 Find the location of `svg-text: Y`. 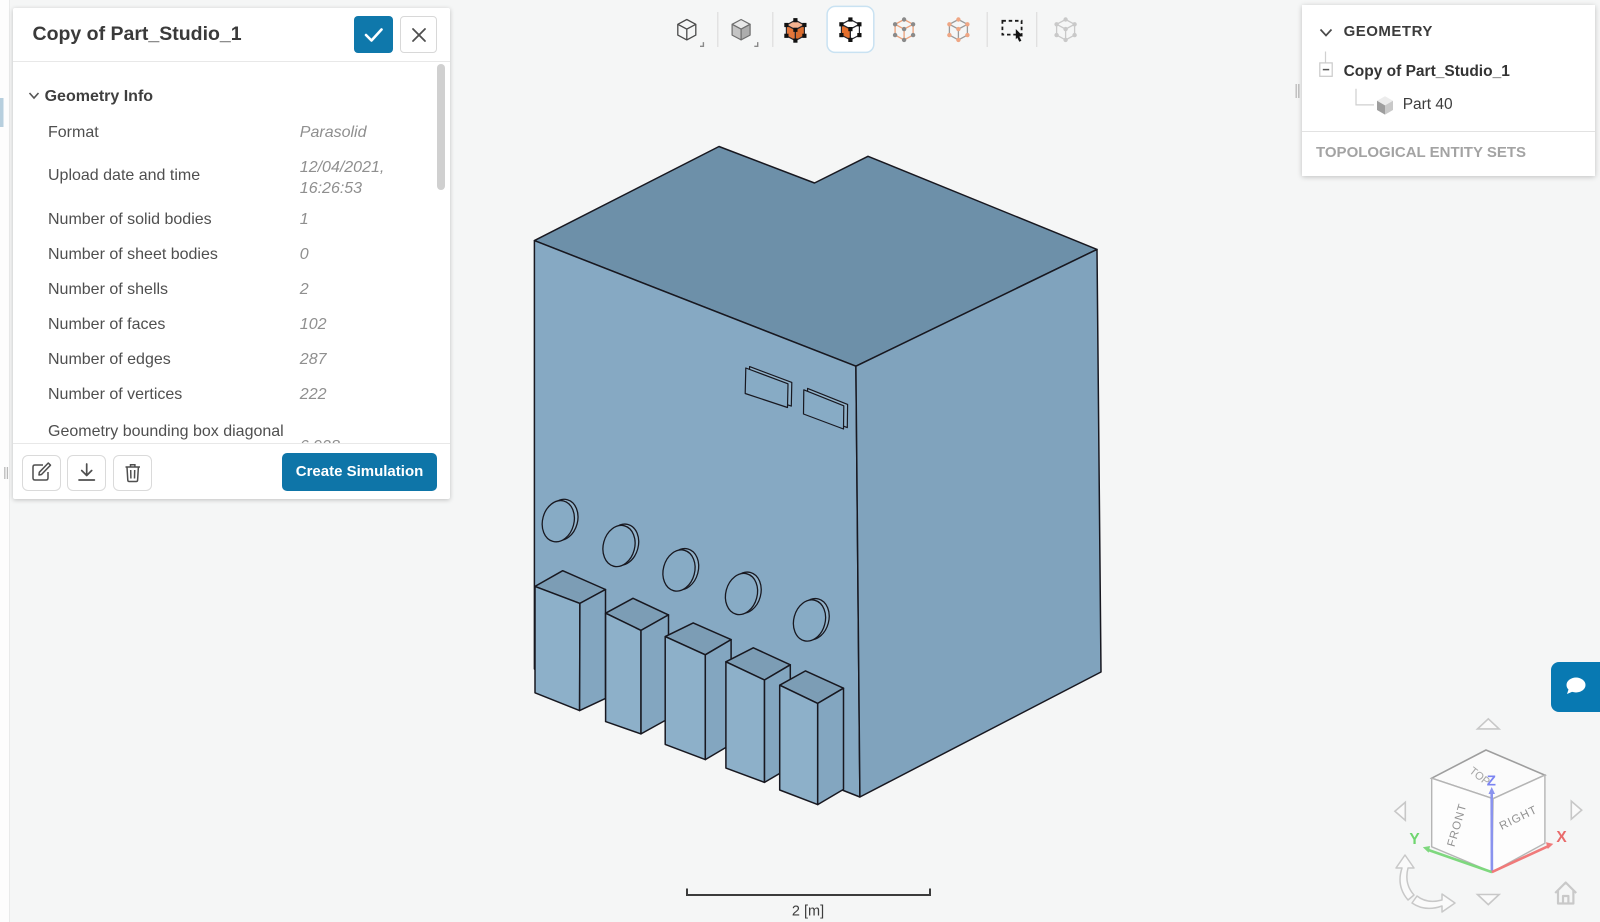

svg-text: Y is located at coordinates (1414, 839).